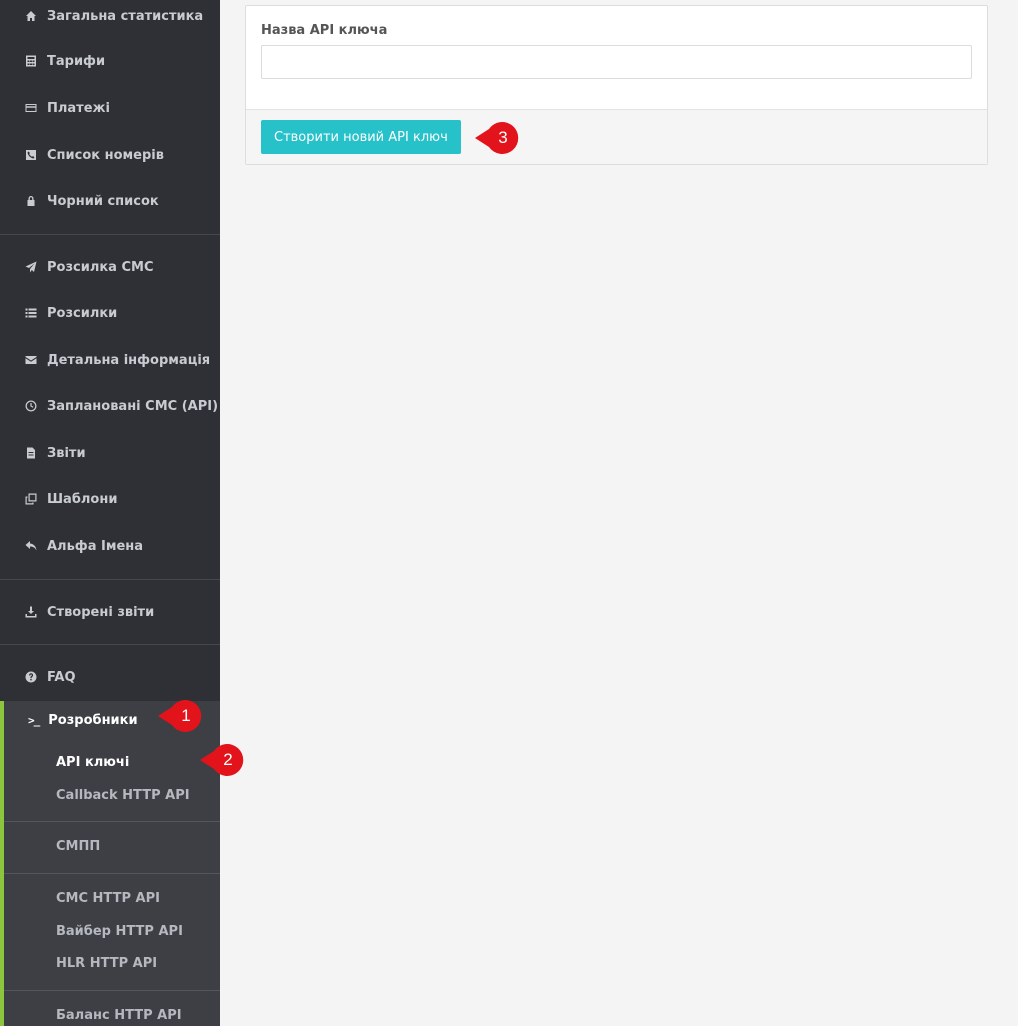 This screenshot has width=1018, height=1026. Describe the element at coordinates (106, 963) in the screenshot. I see `sidebar-subitem-hlr-http-api: HLR HTTP API` at that location.